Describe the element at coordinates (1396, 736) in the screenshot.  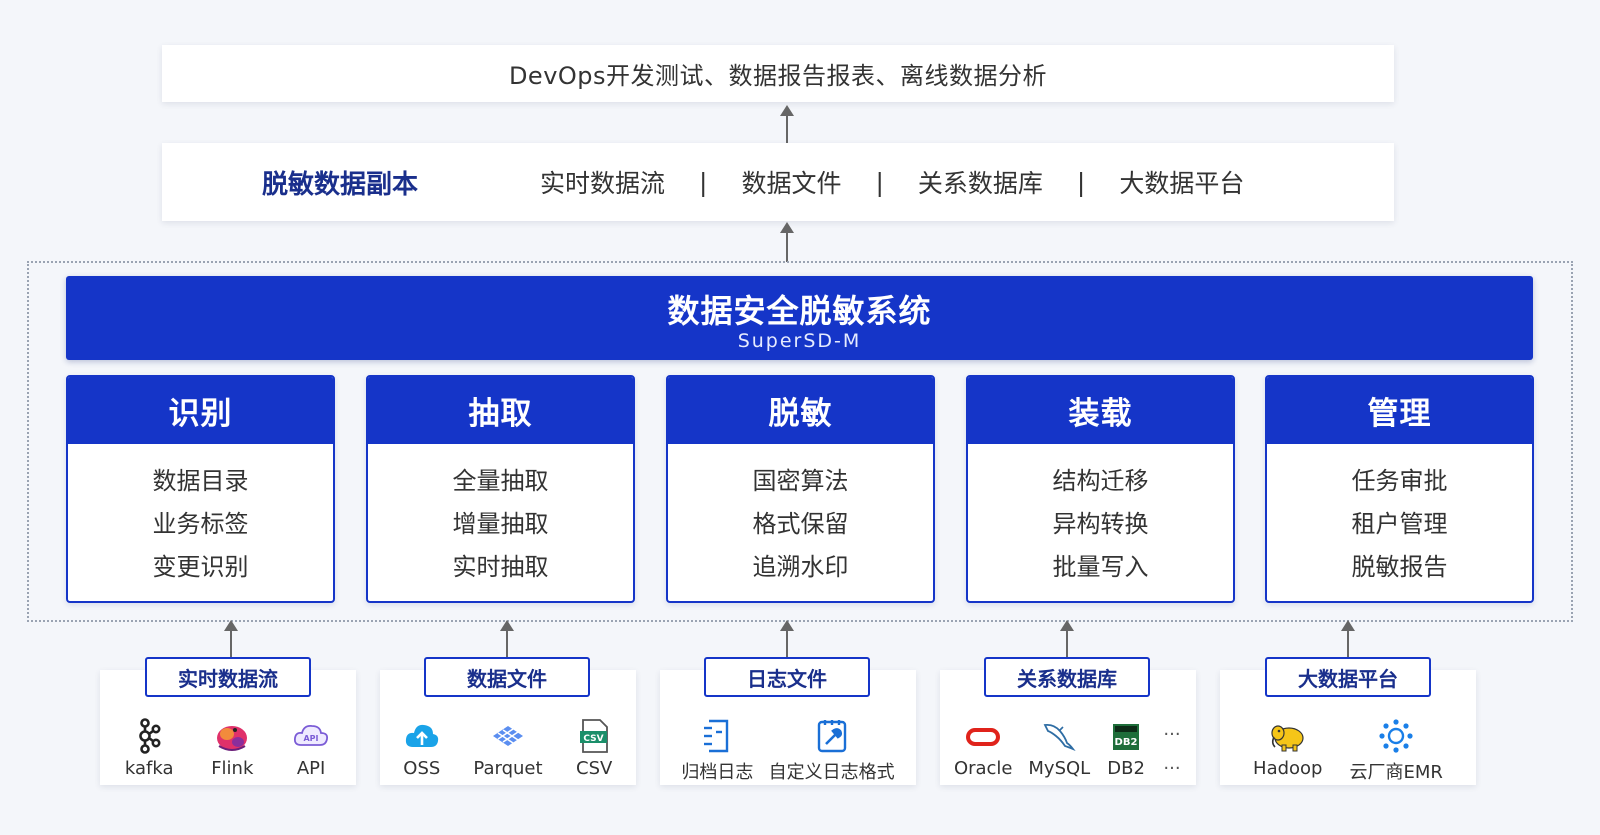
I see `emr-icon` at that location.